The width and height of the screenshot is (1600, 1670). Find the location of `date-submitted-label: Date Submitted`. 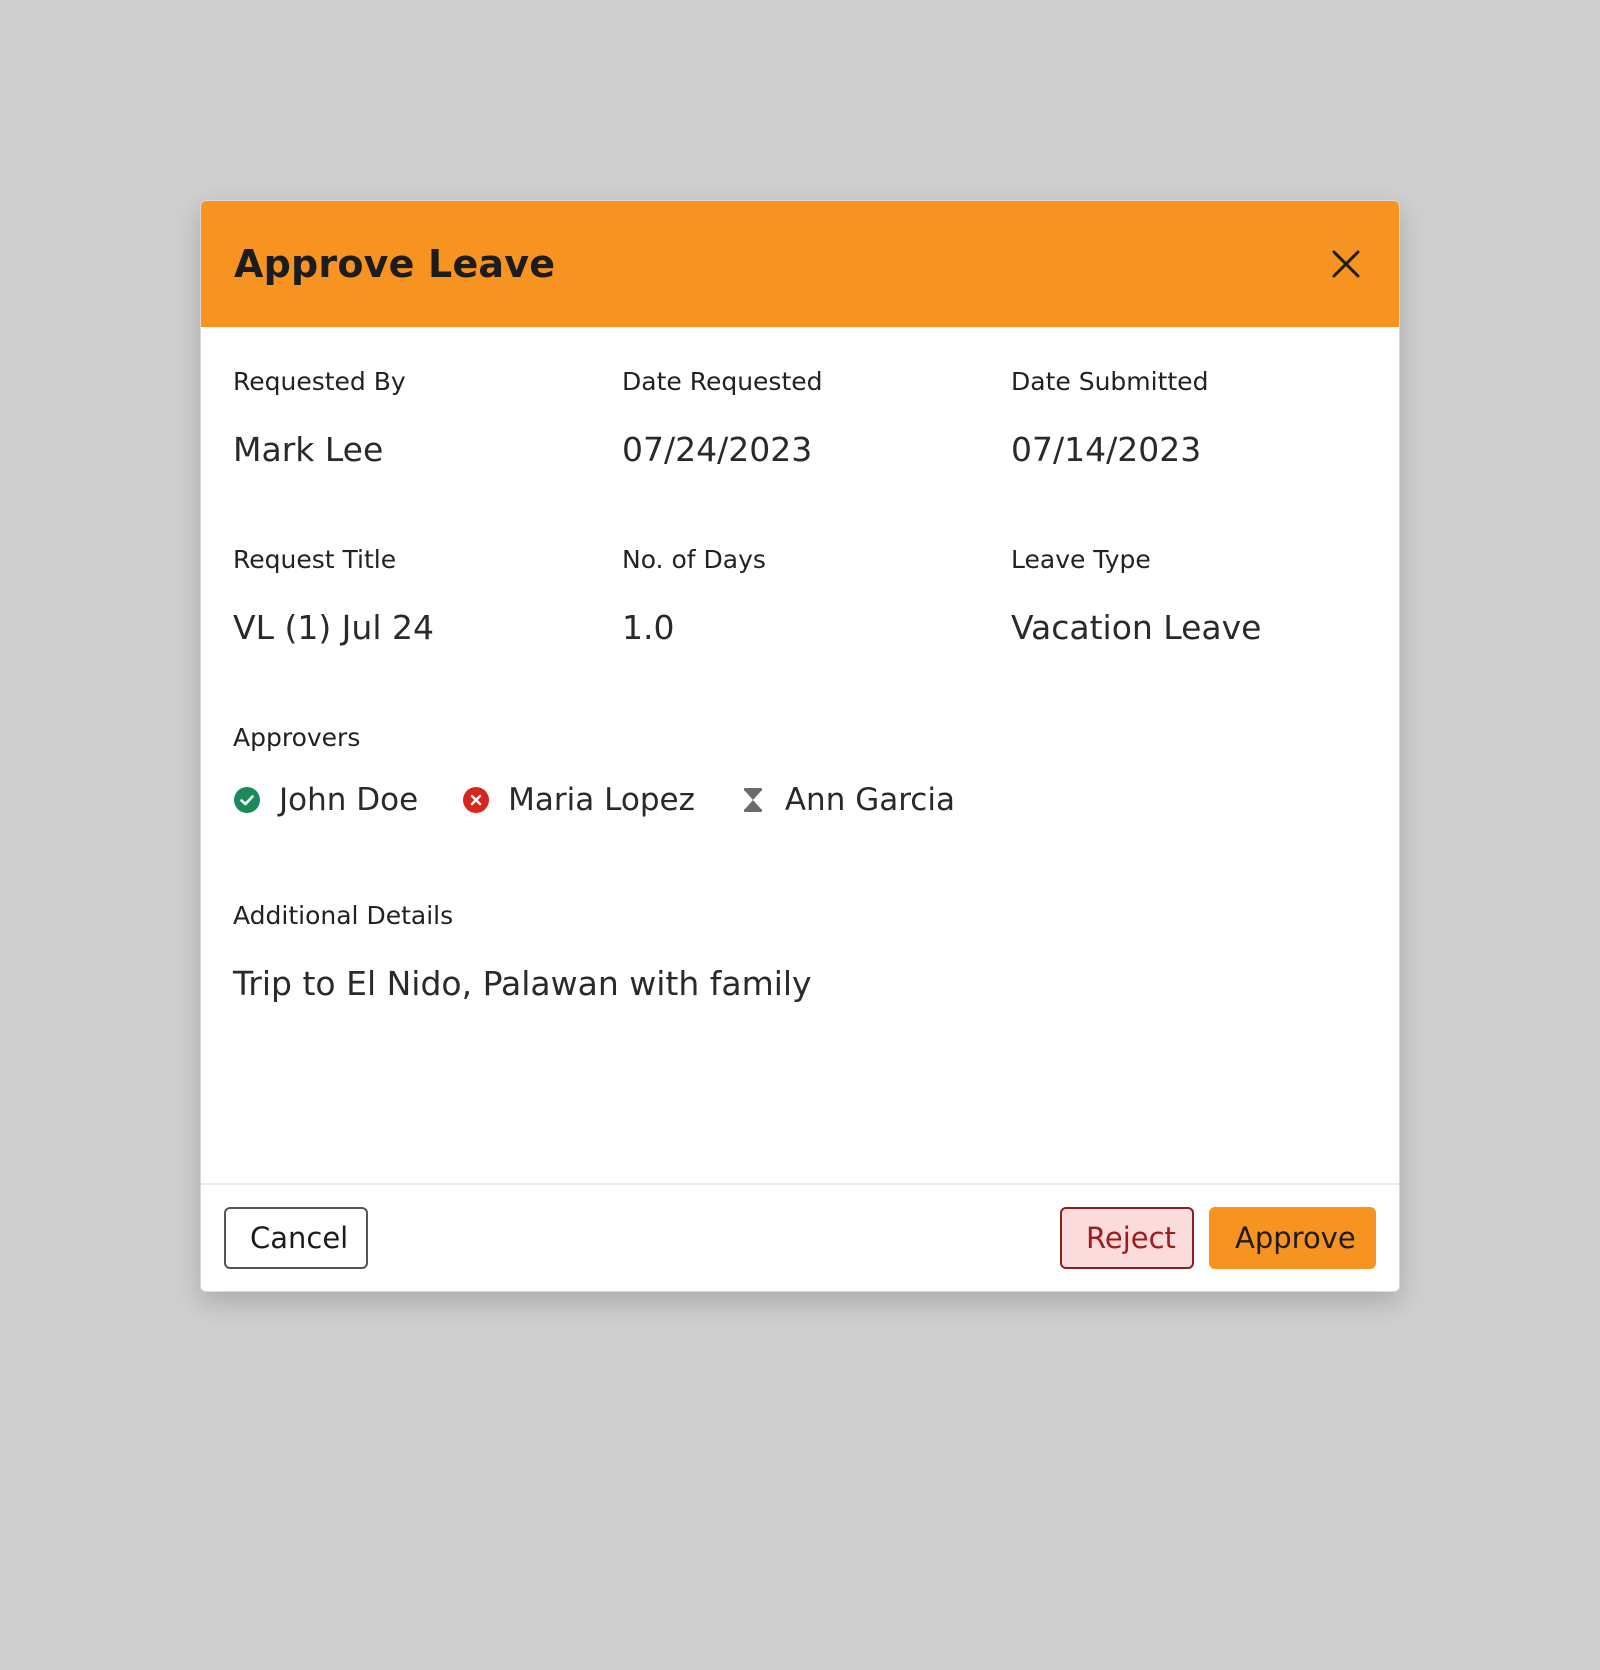

date-submitted-label: Date Submitted is located at coordinates (1110, 381).